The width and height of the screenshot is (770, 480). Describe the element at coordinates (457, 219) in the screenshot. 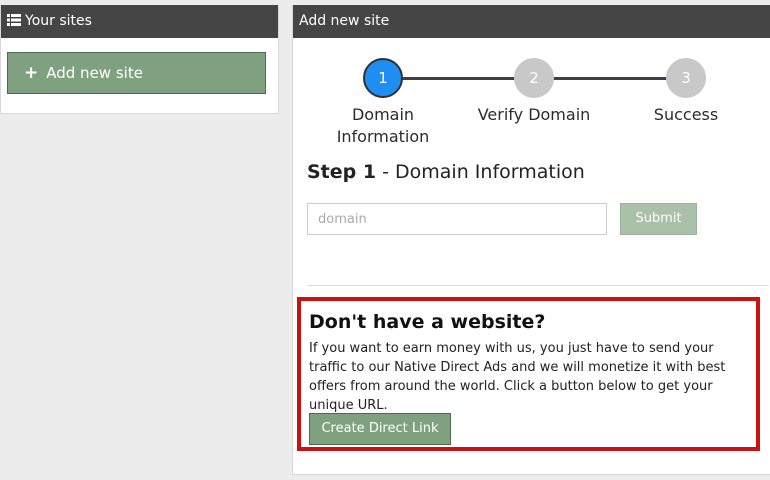

I see `domain-input` at that location.